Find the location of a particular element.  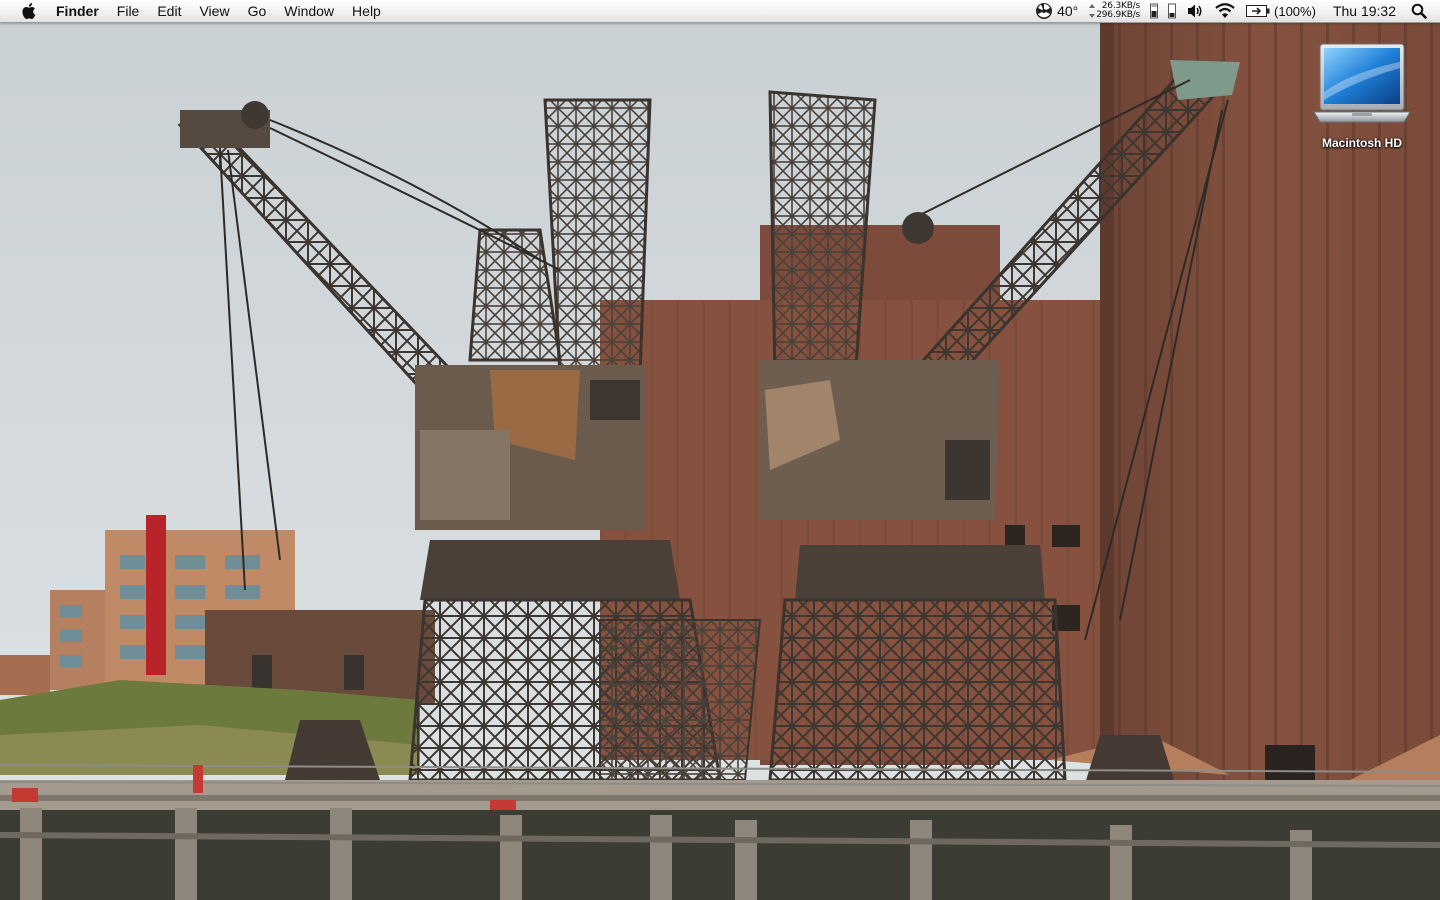

network-activity-status: 26.3KB/s 296.9KB/s is located at coordinates (1114, 11).